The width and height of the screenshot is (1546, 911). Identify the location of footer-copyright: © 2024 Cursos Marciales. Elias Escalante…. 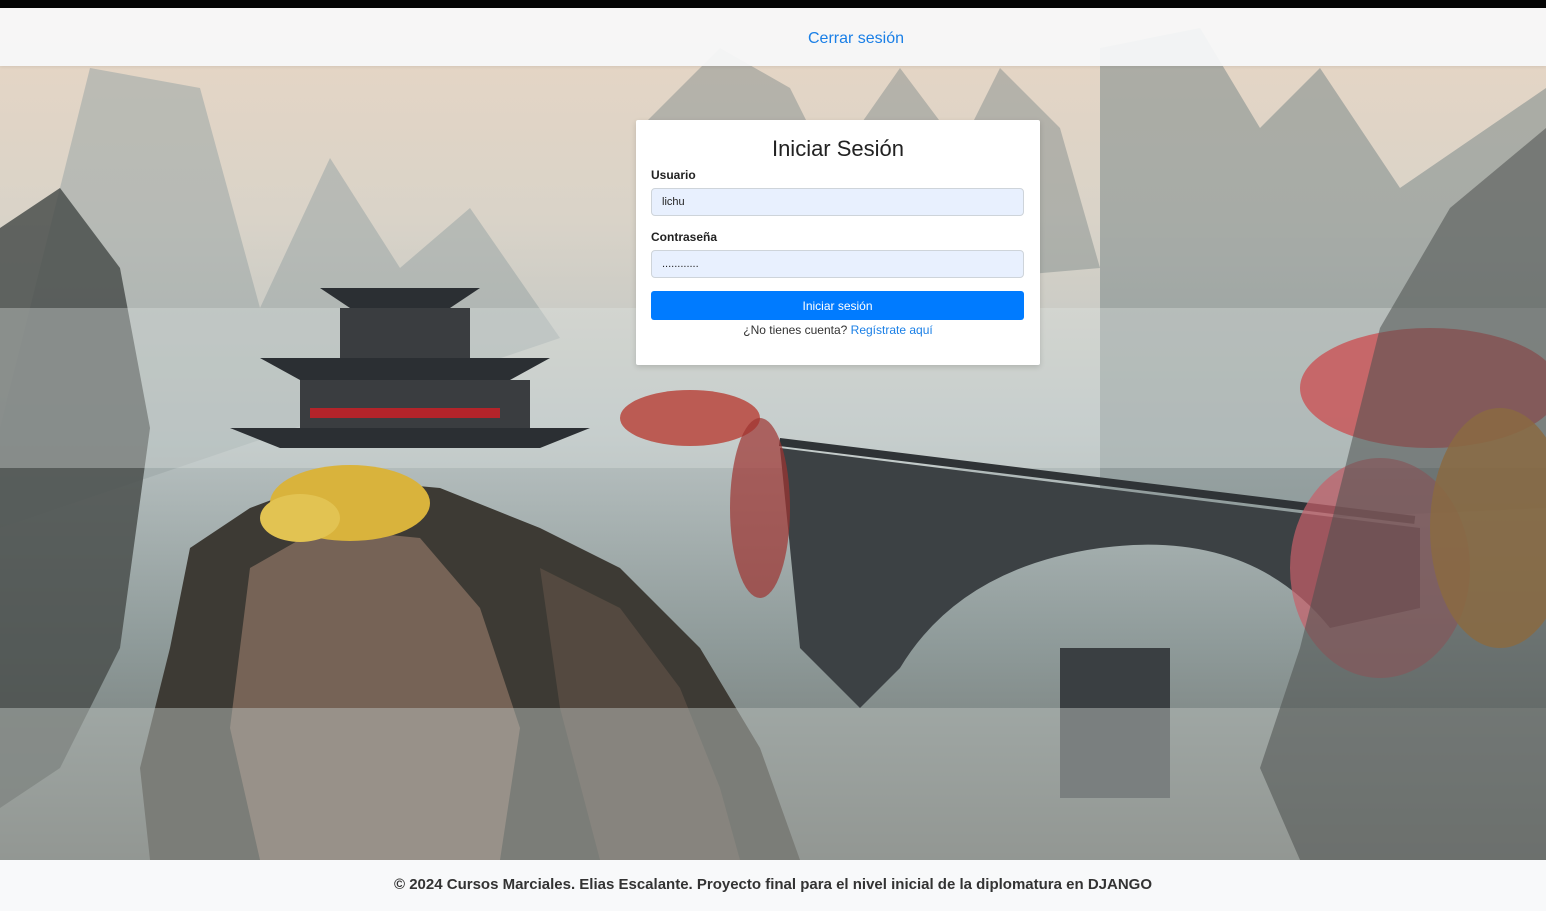
(772, 884).